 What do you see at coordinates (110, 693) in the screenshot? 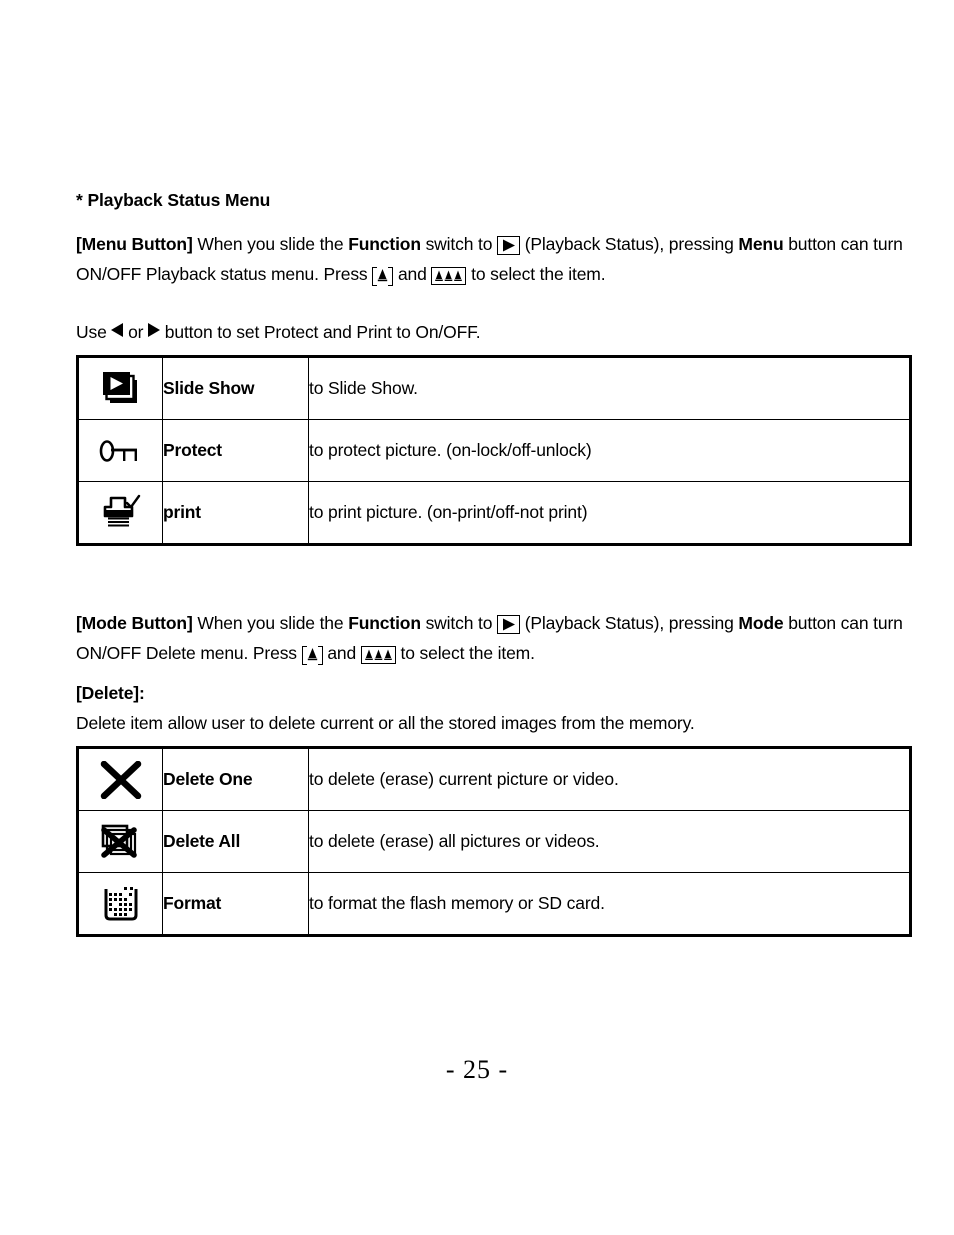
I see `delete-heading-text: [Delete]:` at bounding box center [110, 693].